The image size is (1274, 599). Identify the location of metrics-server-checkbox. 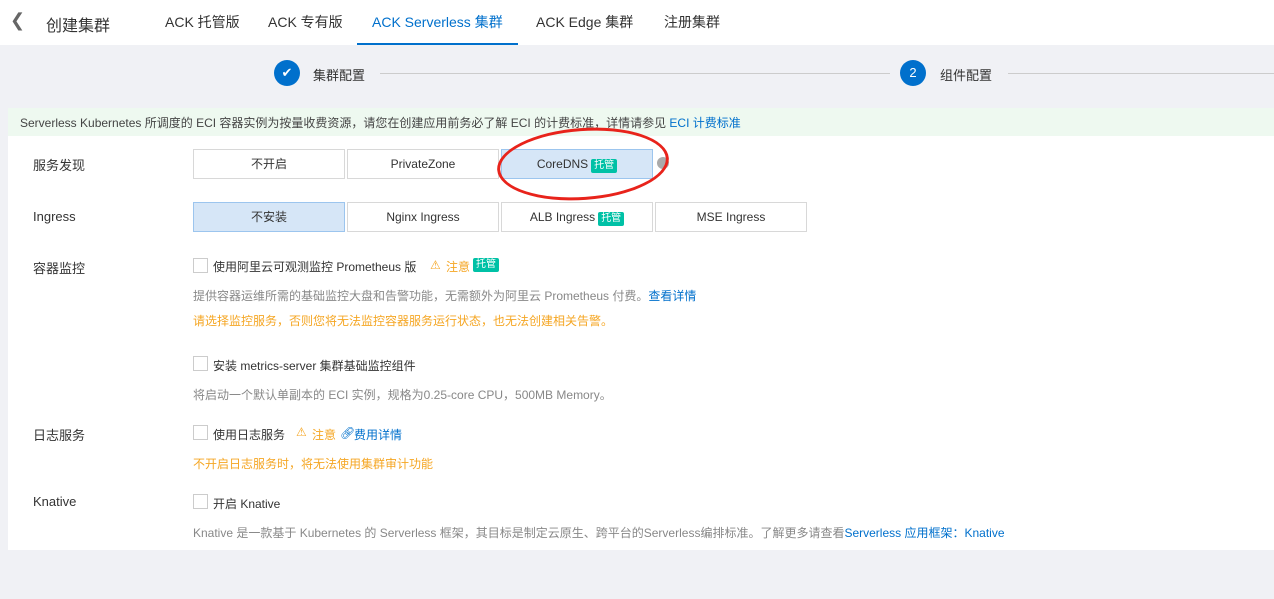
(200, 363).